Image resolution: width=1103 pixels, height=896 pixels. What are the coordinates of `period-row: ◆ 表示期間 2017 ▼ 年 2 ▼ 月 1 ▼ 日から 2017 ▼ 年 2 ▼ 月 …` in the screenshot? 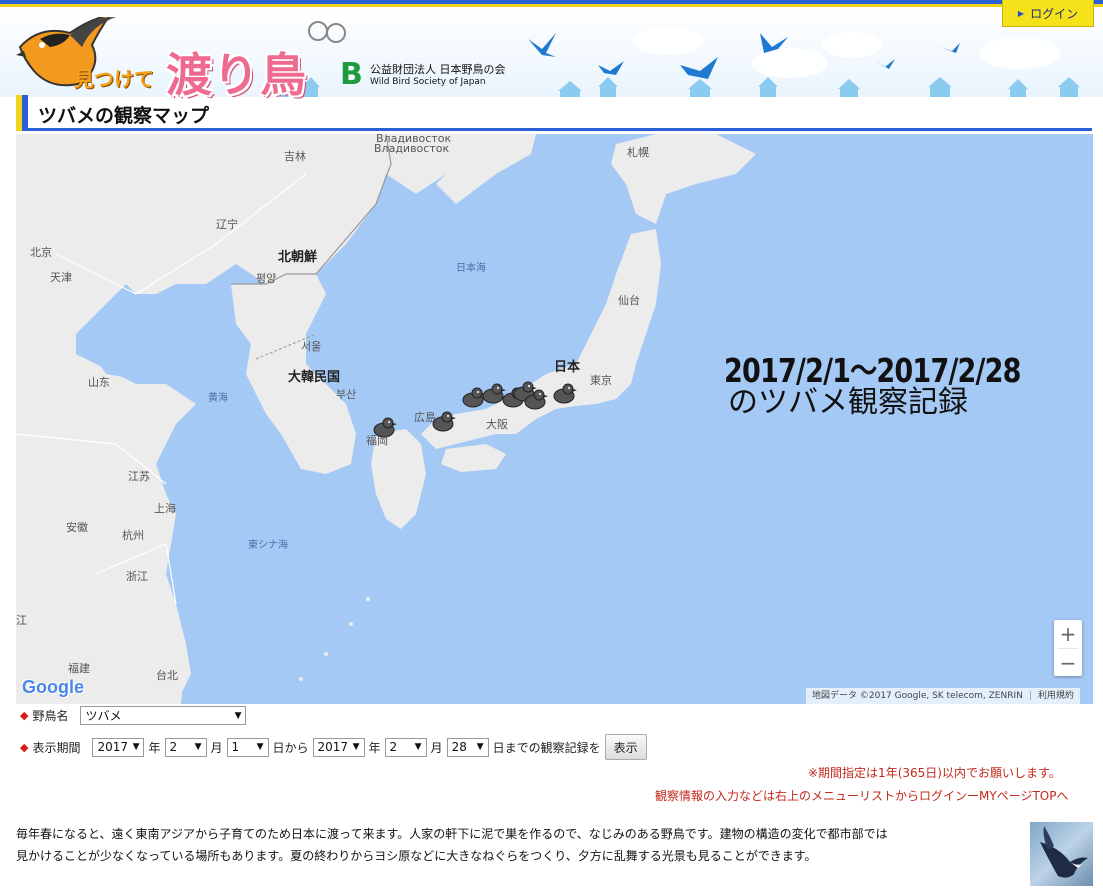 It's located at (333, 747).